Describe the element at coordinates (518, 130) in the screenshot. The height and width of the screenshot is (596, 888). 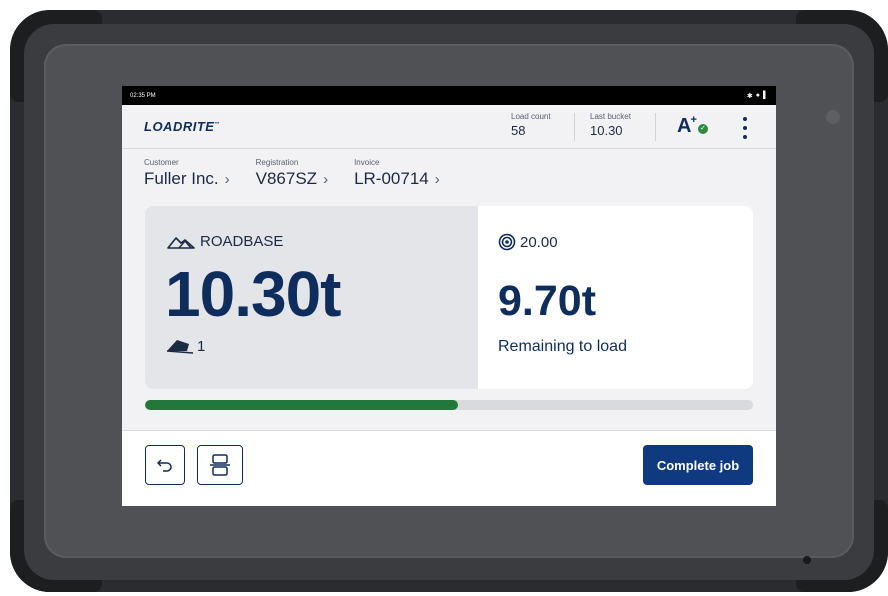
I see `load-count-value: 58` at that location.